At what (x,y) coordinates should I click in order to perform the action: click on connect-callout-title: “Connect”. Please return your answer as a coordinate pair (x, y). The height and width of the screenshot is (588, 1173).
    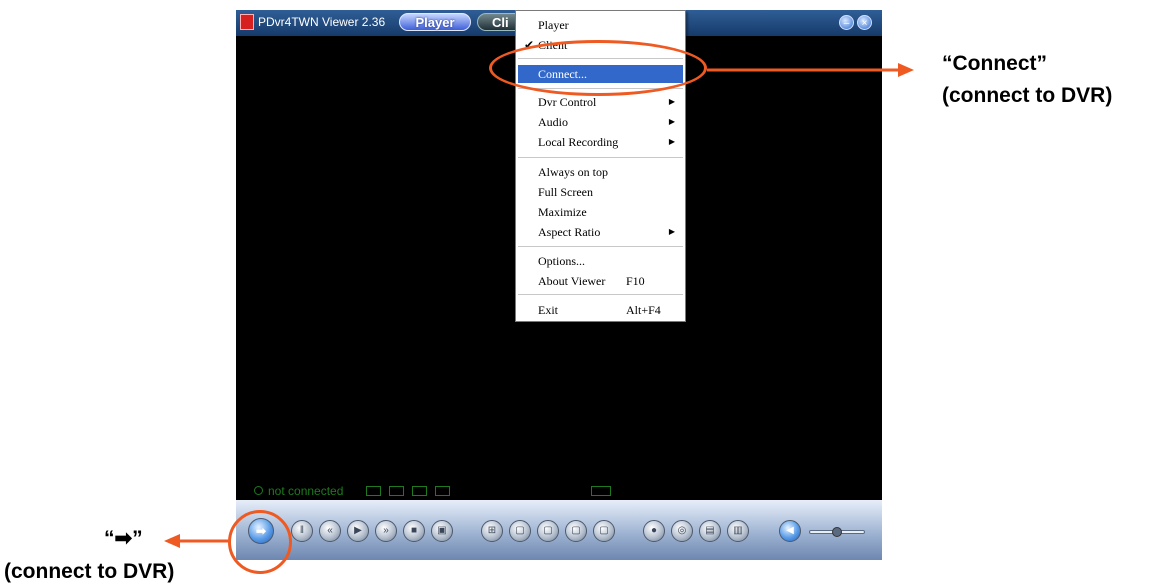
    Looking at the image, I should click on (994, 63).